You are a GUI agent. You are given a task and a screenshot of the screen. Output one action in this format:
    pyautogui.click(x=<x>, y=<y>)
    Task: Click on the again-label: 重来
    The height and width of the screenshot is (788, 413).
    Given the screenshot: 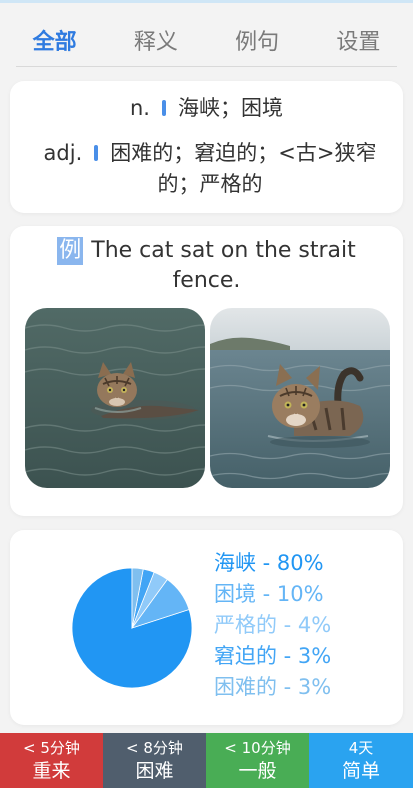 What is the action you would take?
    pyautogui.click(x=51, y=770)
    